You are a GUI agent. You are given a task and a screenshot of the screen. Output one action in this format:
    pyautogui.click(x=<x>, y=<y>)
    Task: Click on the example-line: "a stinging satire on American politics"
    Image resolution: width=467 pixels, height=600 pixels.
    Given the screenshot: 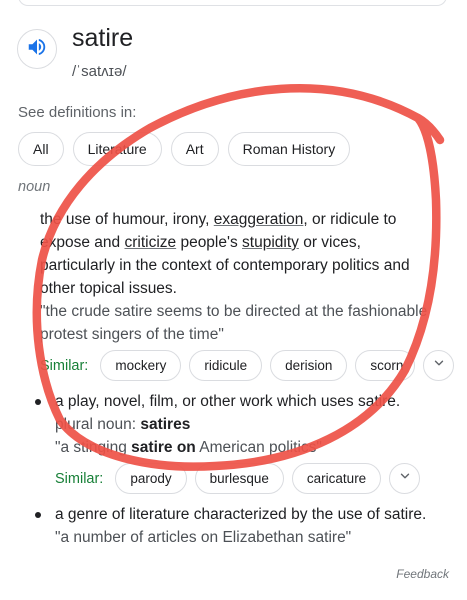 What is the action you would take?
    pyautogui.click(x=188, y=447)
    